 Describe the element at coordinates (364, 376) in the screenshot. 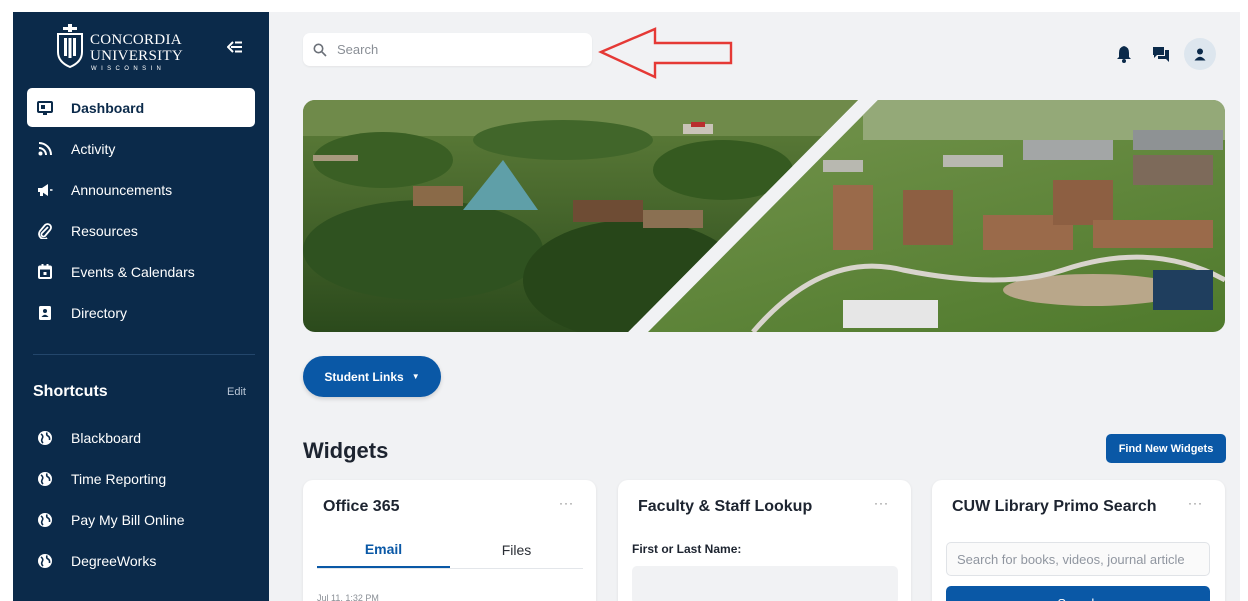

I see `student-links-label: Student Links` at that location.